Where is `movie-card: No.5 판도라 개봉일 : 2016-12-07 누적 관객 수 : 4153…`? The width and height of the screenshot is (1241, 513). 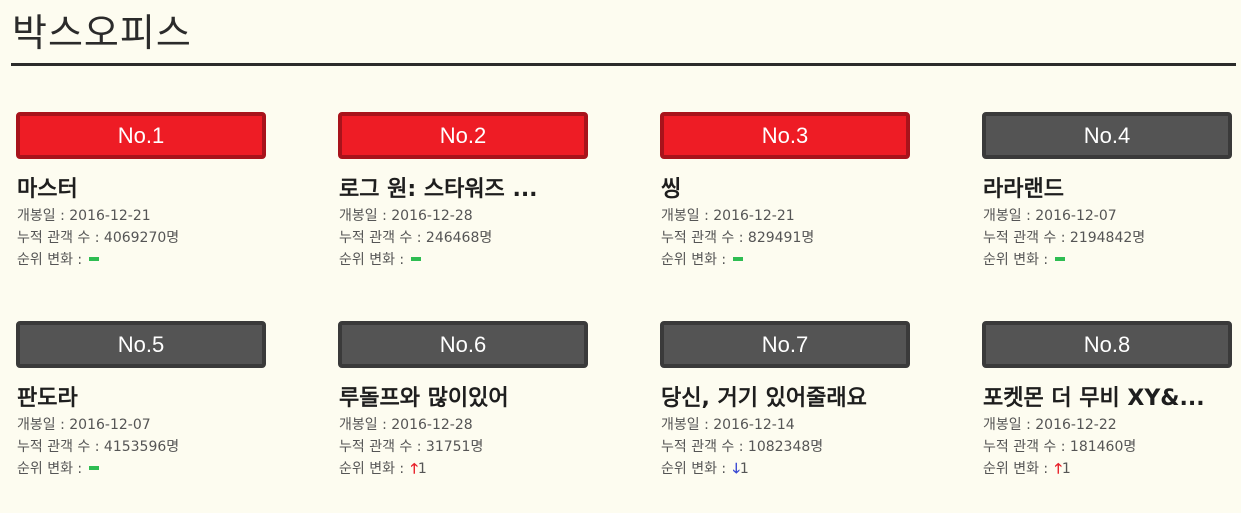 movie-card: No.5 판도라 개봉일 : 2016-12-07 누적 관객 수 : 4153… is located at coordinates (141, 402).